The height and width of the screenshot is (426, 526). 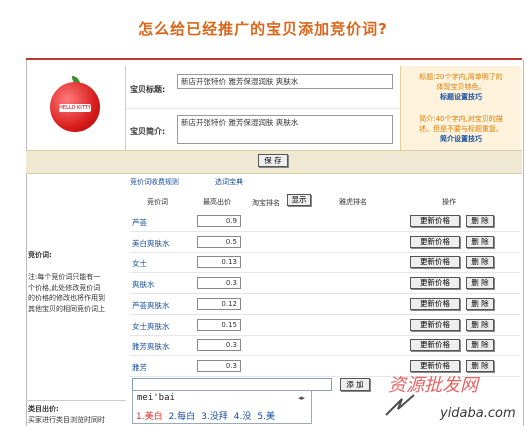 I want to click on section-divider, so click(x=76, y=400).